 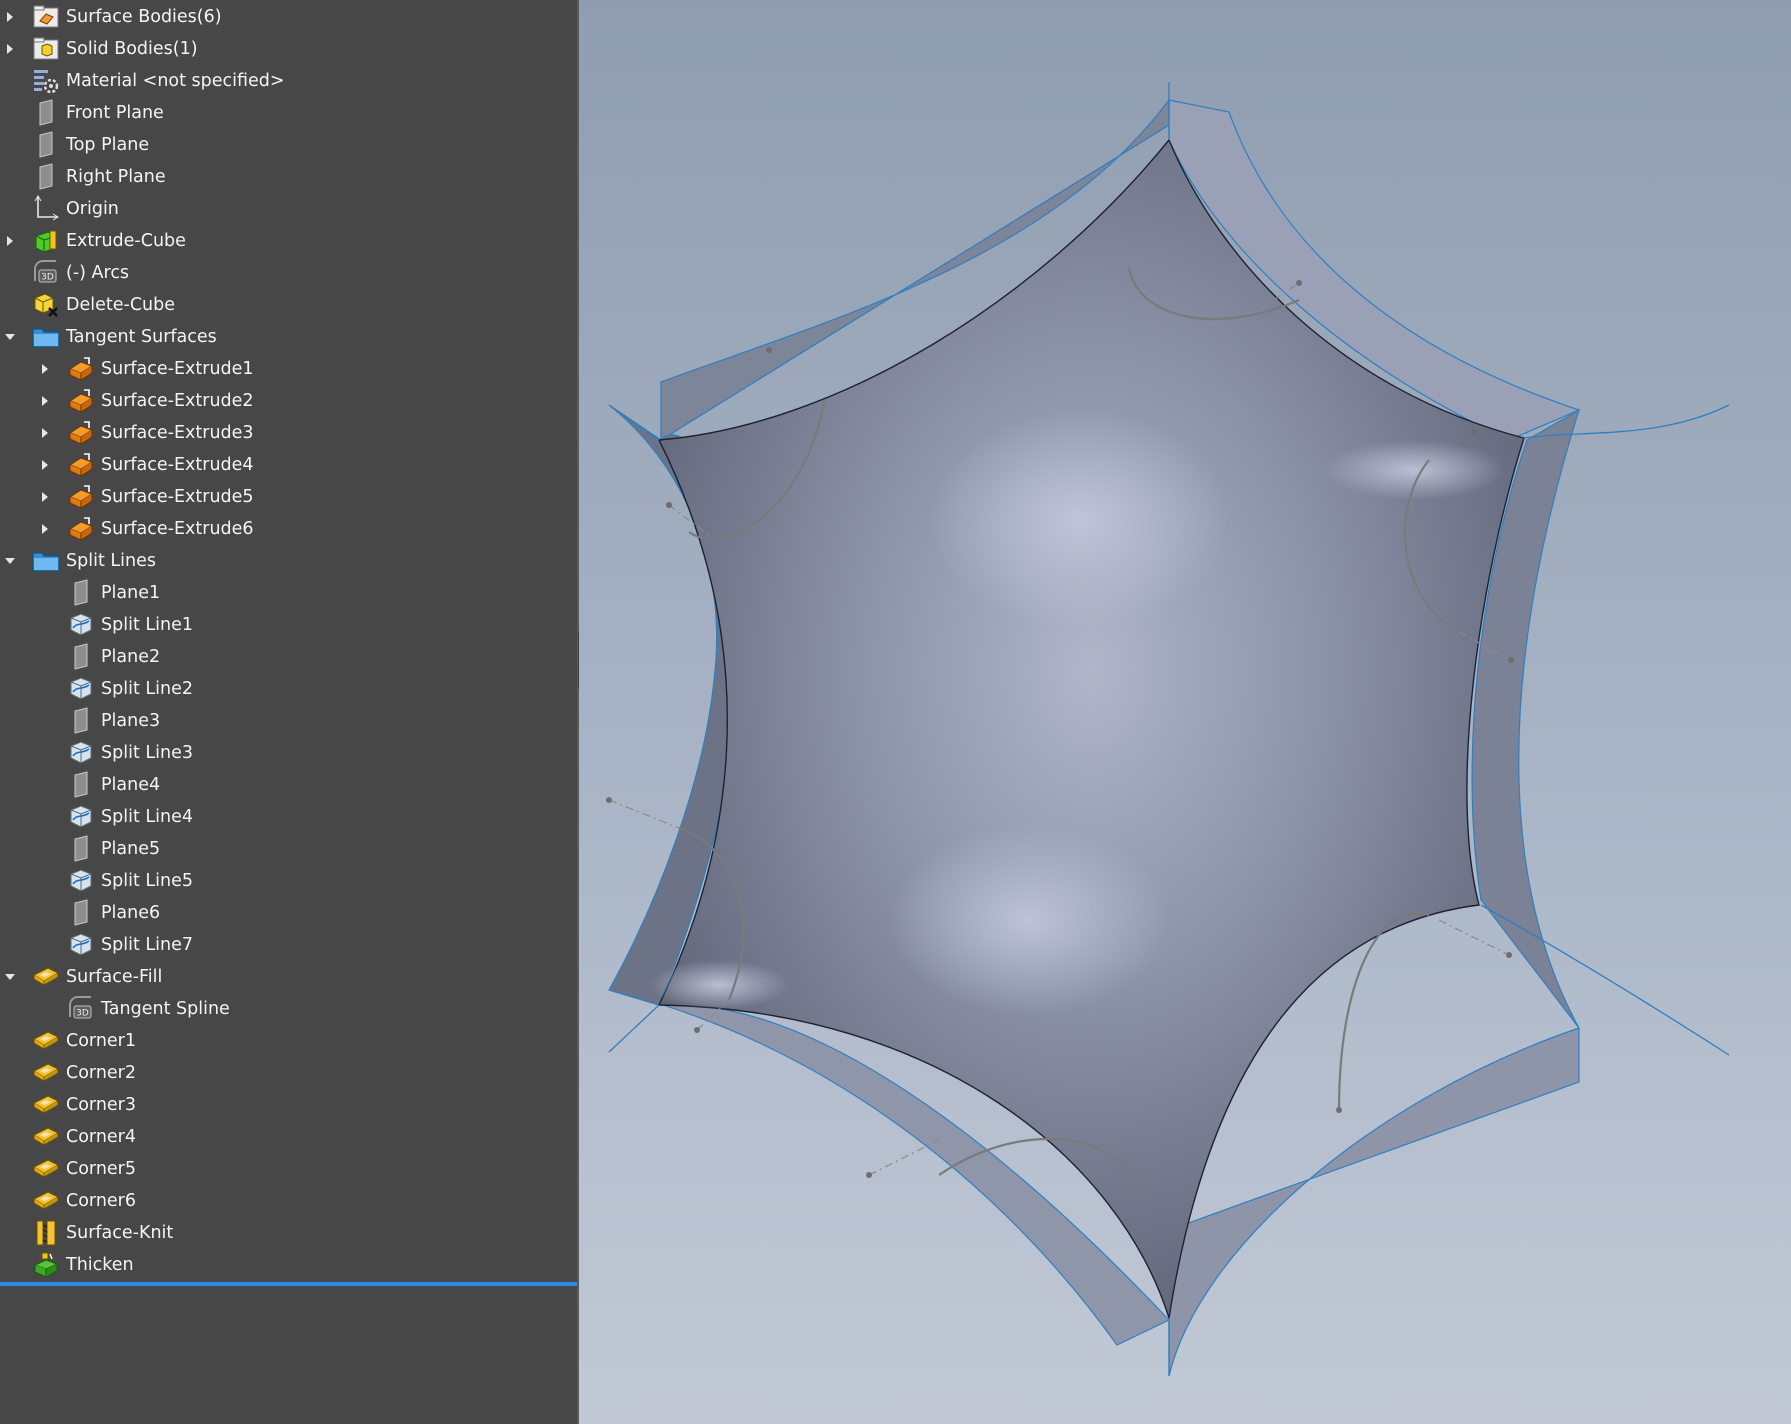 I want to click on solid-bodies-folder-icon, so click(x=46, y=49).